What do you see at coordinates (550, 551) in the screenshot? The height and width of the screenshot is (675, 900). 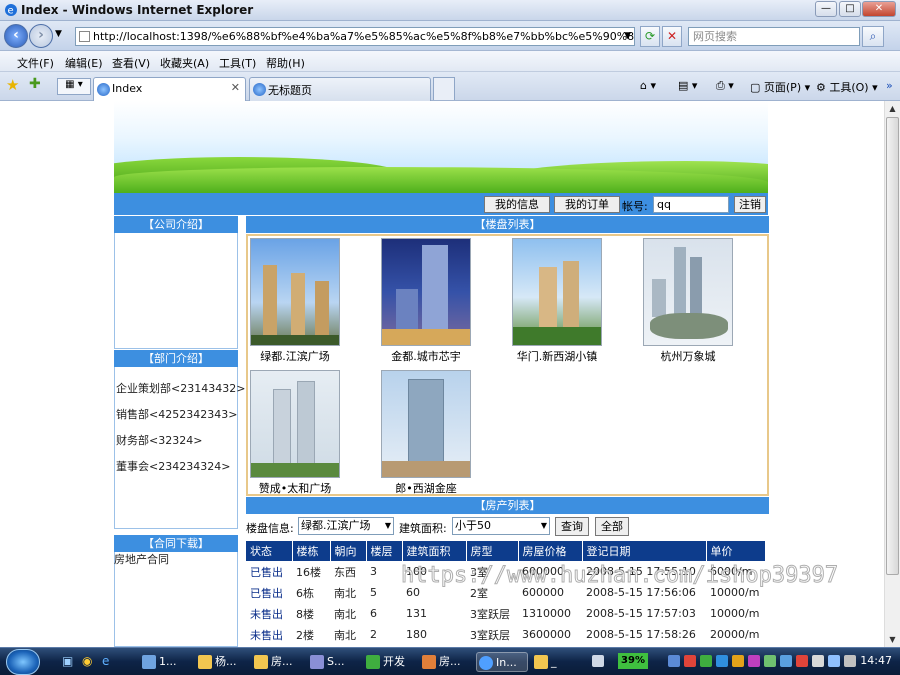 I see `column-header: 房屋价格` at bounding box center [550, 551].